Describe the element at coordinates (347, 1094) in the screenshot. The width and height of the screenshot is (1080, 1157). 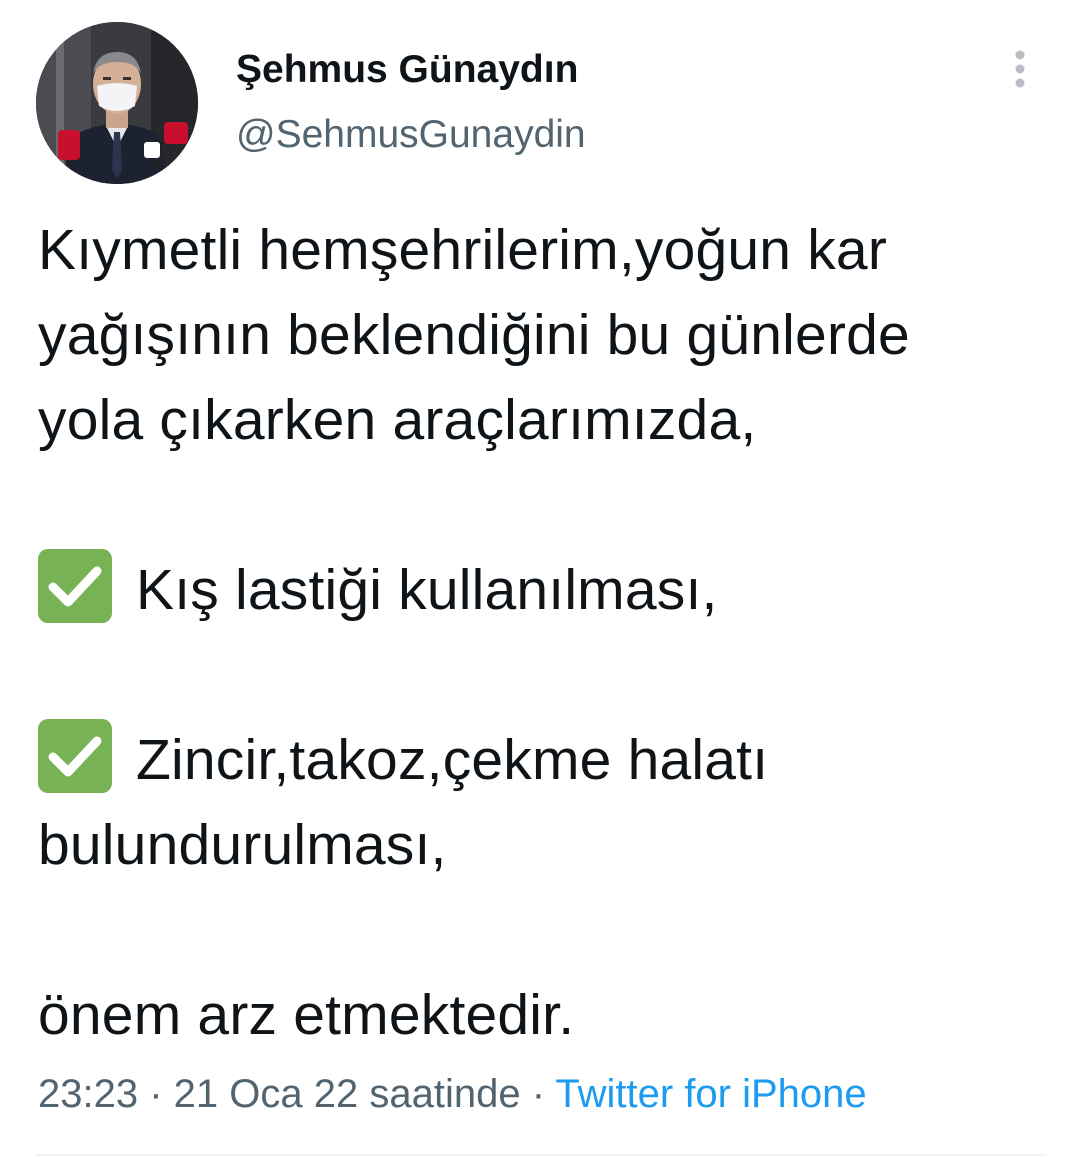
I see `tweet-date: 21 Oca 22 saatinde` at that location.